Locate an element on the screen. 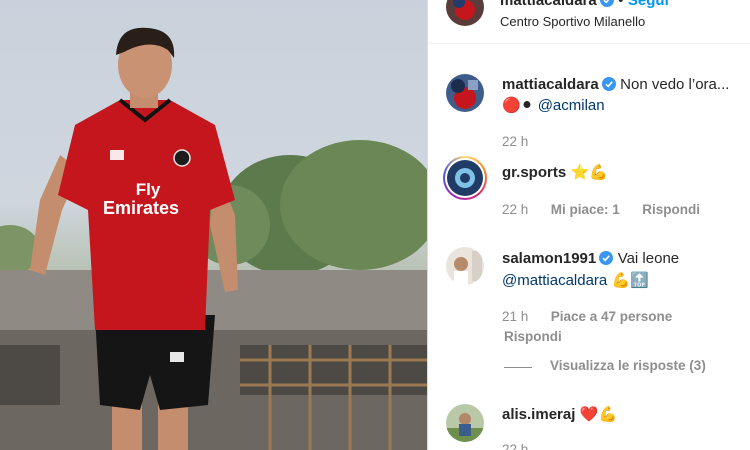 This screenshot has height=450, width=750. caption-line2: 🔴⚫ @acmilan is located at coordinates (553, 105).